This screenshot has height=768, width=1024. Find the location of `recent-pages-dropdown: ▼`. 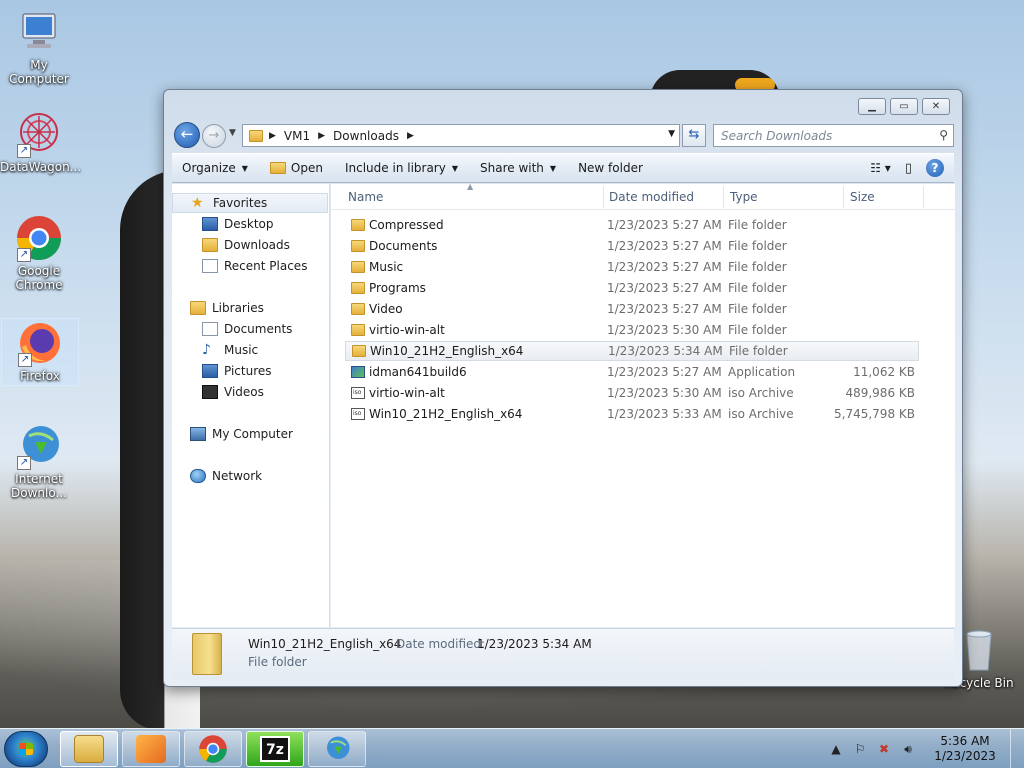

recent-pages-dropdown: ▼ is located at coordinates (232, 133).